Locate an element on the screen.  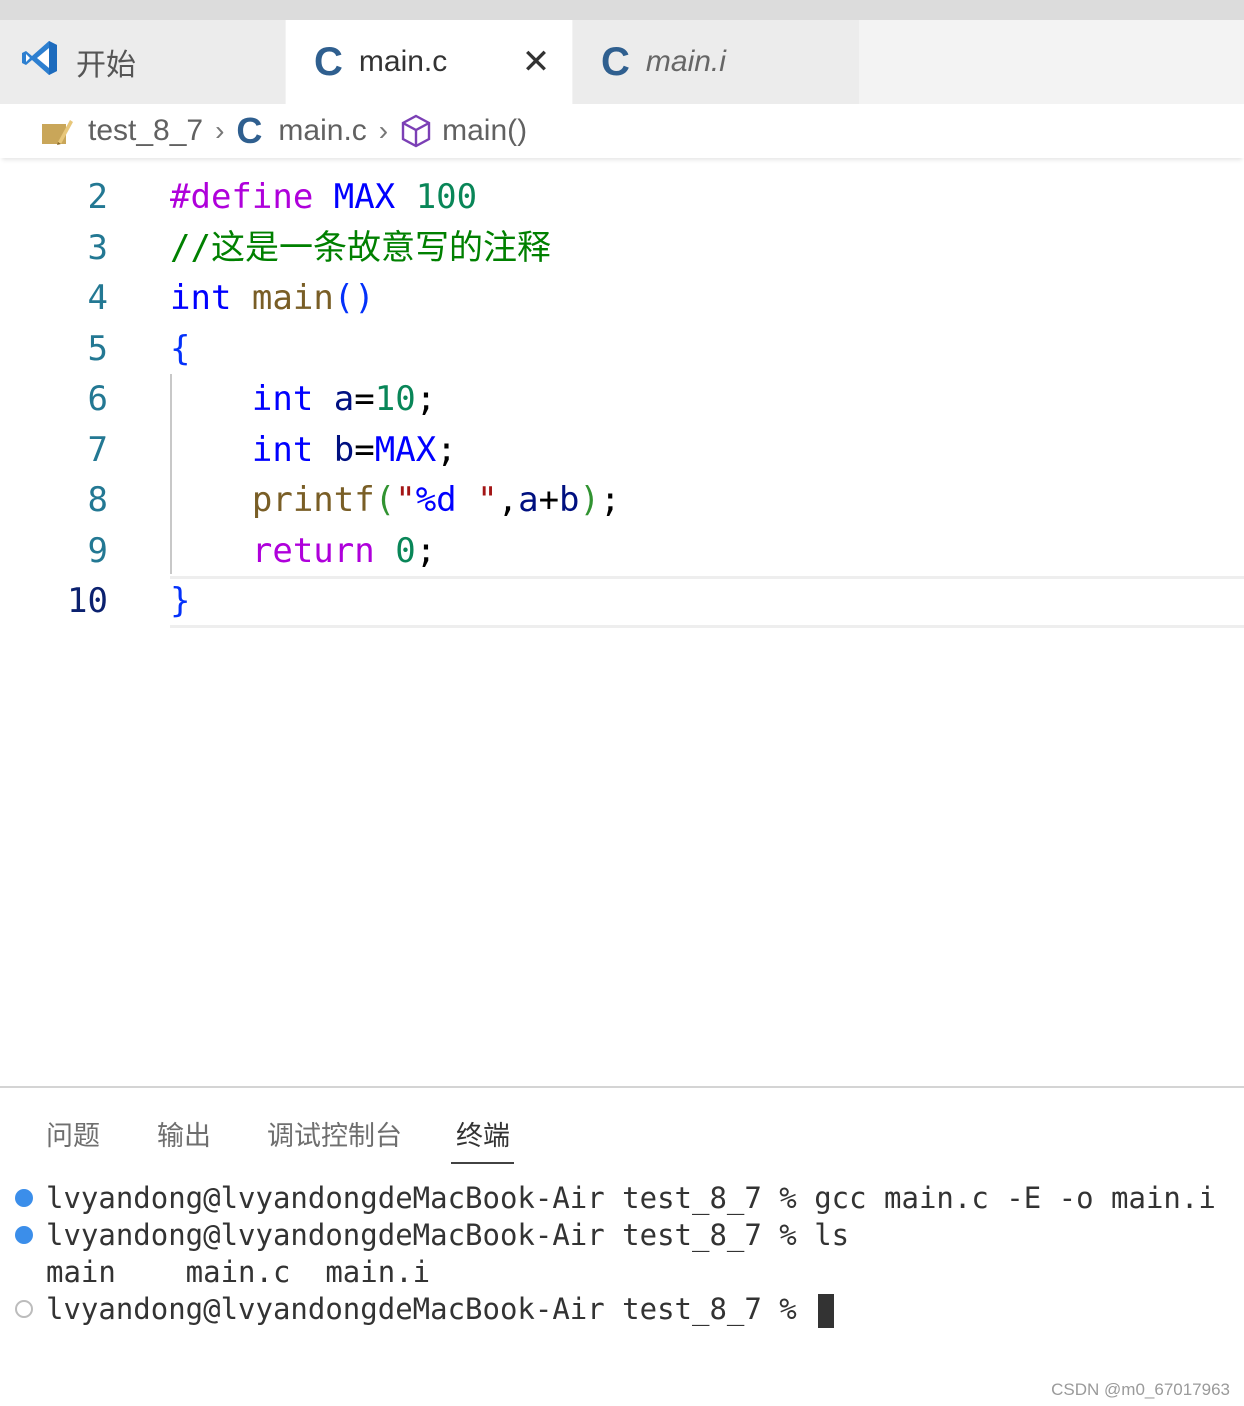
close-icon: ✕ is located at coordinates (536, 62).